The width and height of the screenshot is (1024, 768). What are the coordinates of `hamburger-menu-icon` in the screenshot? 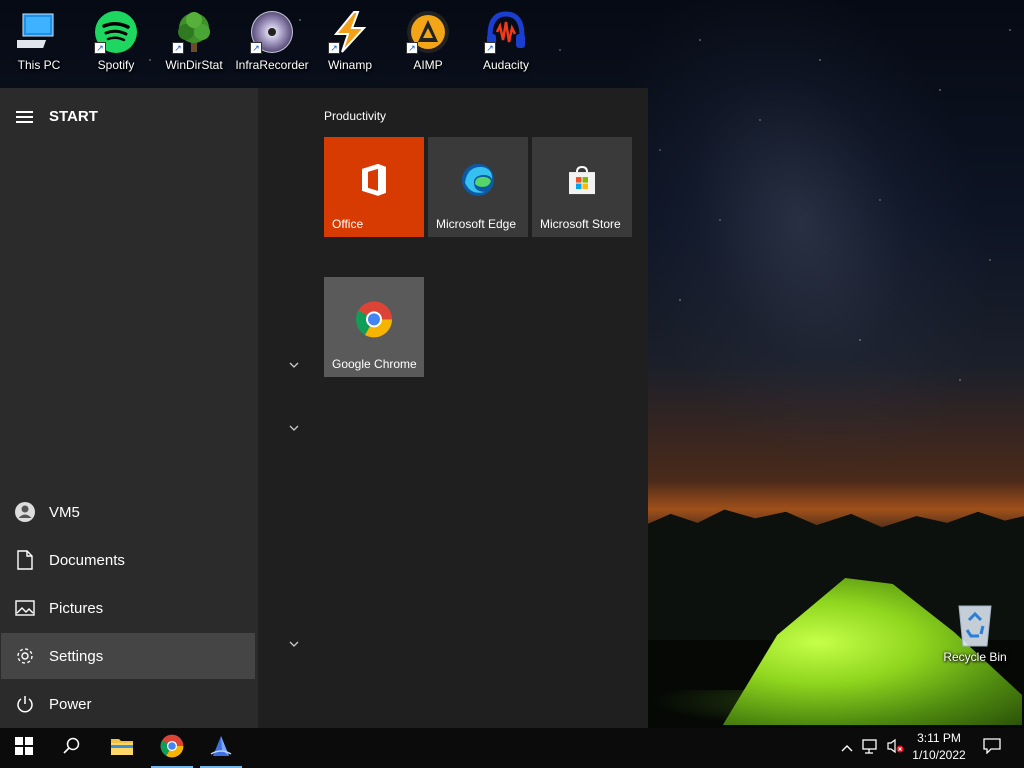 It's located at (24, 116).